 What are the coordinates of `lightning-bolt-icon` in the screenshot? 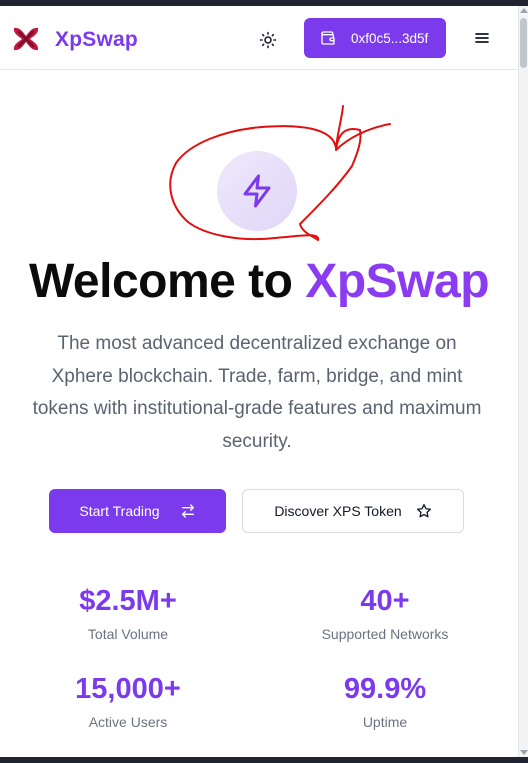 It's located at (257, 191).